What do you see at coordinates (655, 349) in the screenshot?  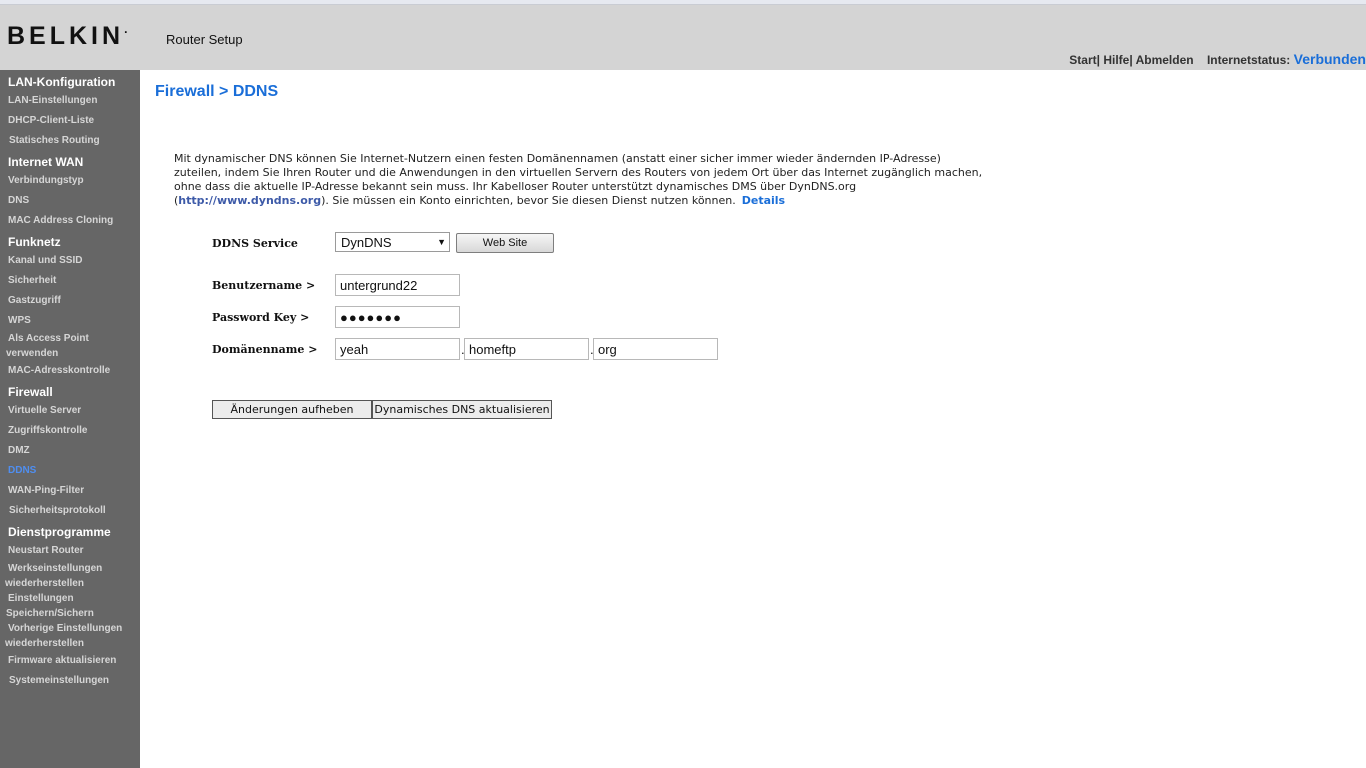 I see `domain-tld-input: org` at bounding box center [655, 349].